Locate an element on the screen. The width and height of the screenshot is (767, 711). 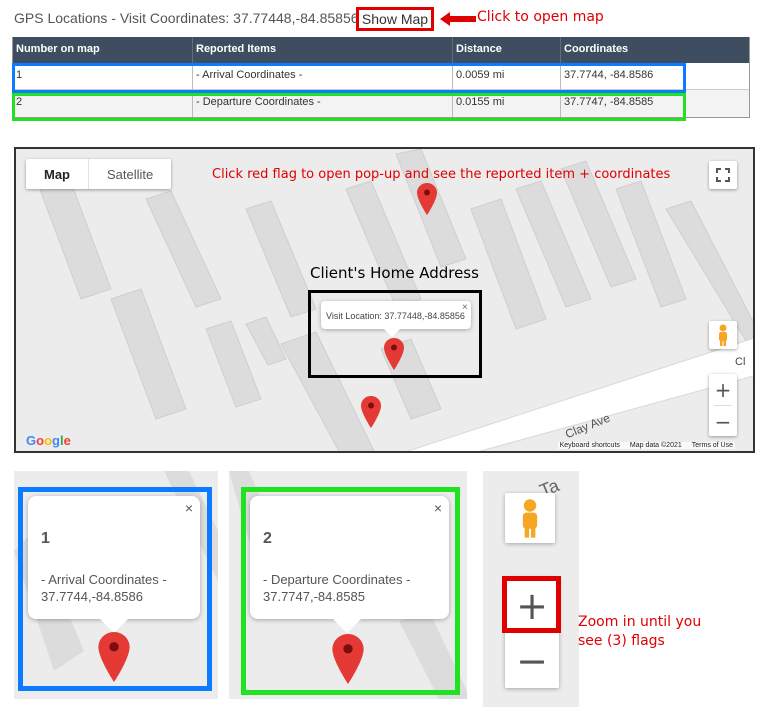
col-header-coordinates: Coordinates is located at coordinates (655, 50).